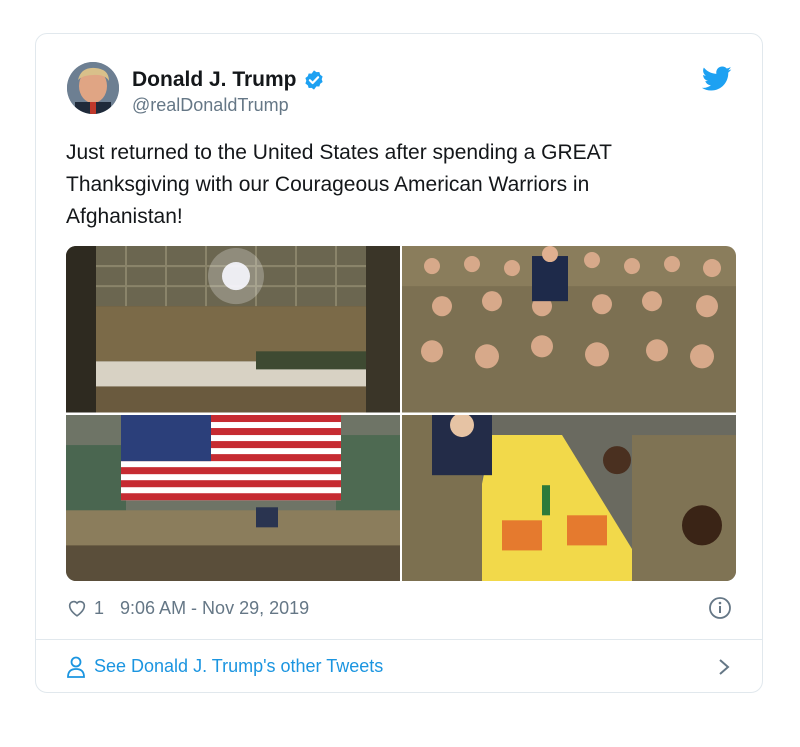  What do you see at coordinates (569, 329) in the screenshot?
I see `photo-soldiers-group` at bounding box center [569, 329].